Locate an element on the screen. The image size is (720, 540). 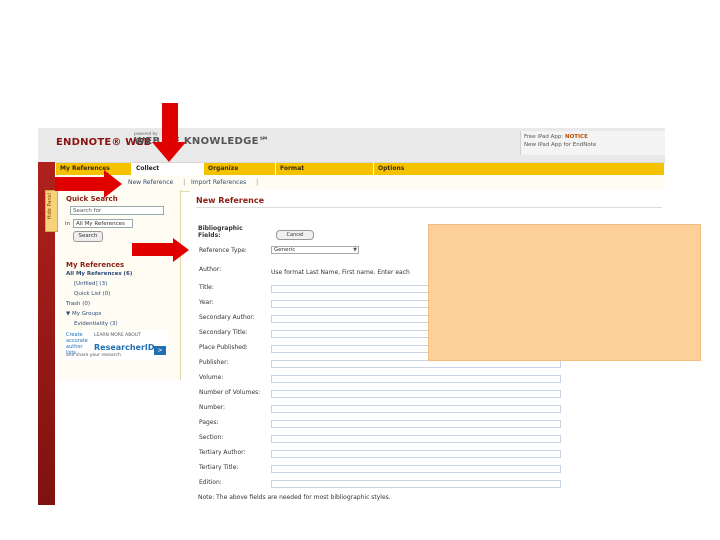
reference-type-label: Reference Type: is located at coordinates (223, 250).